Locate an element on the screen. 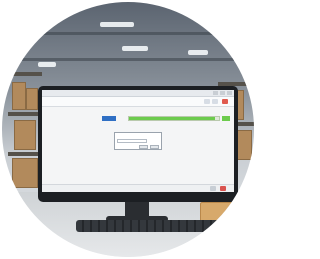  progress-fill is located at coordinates (172, 118).